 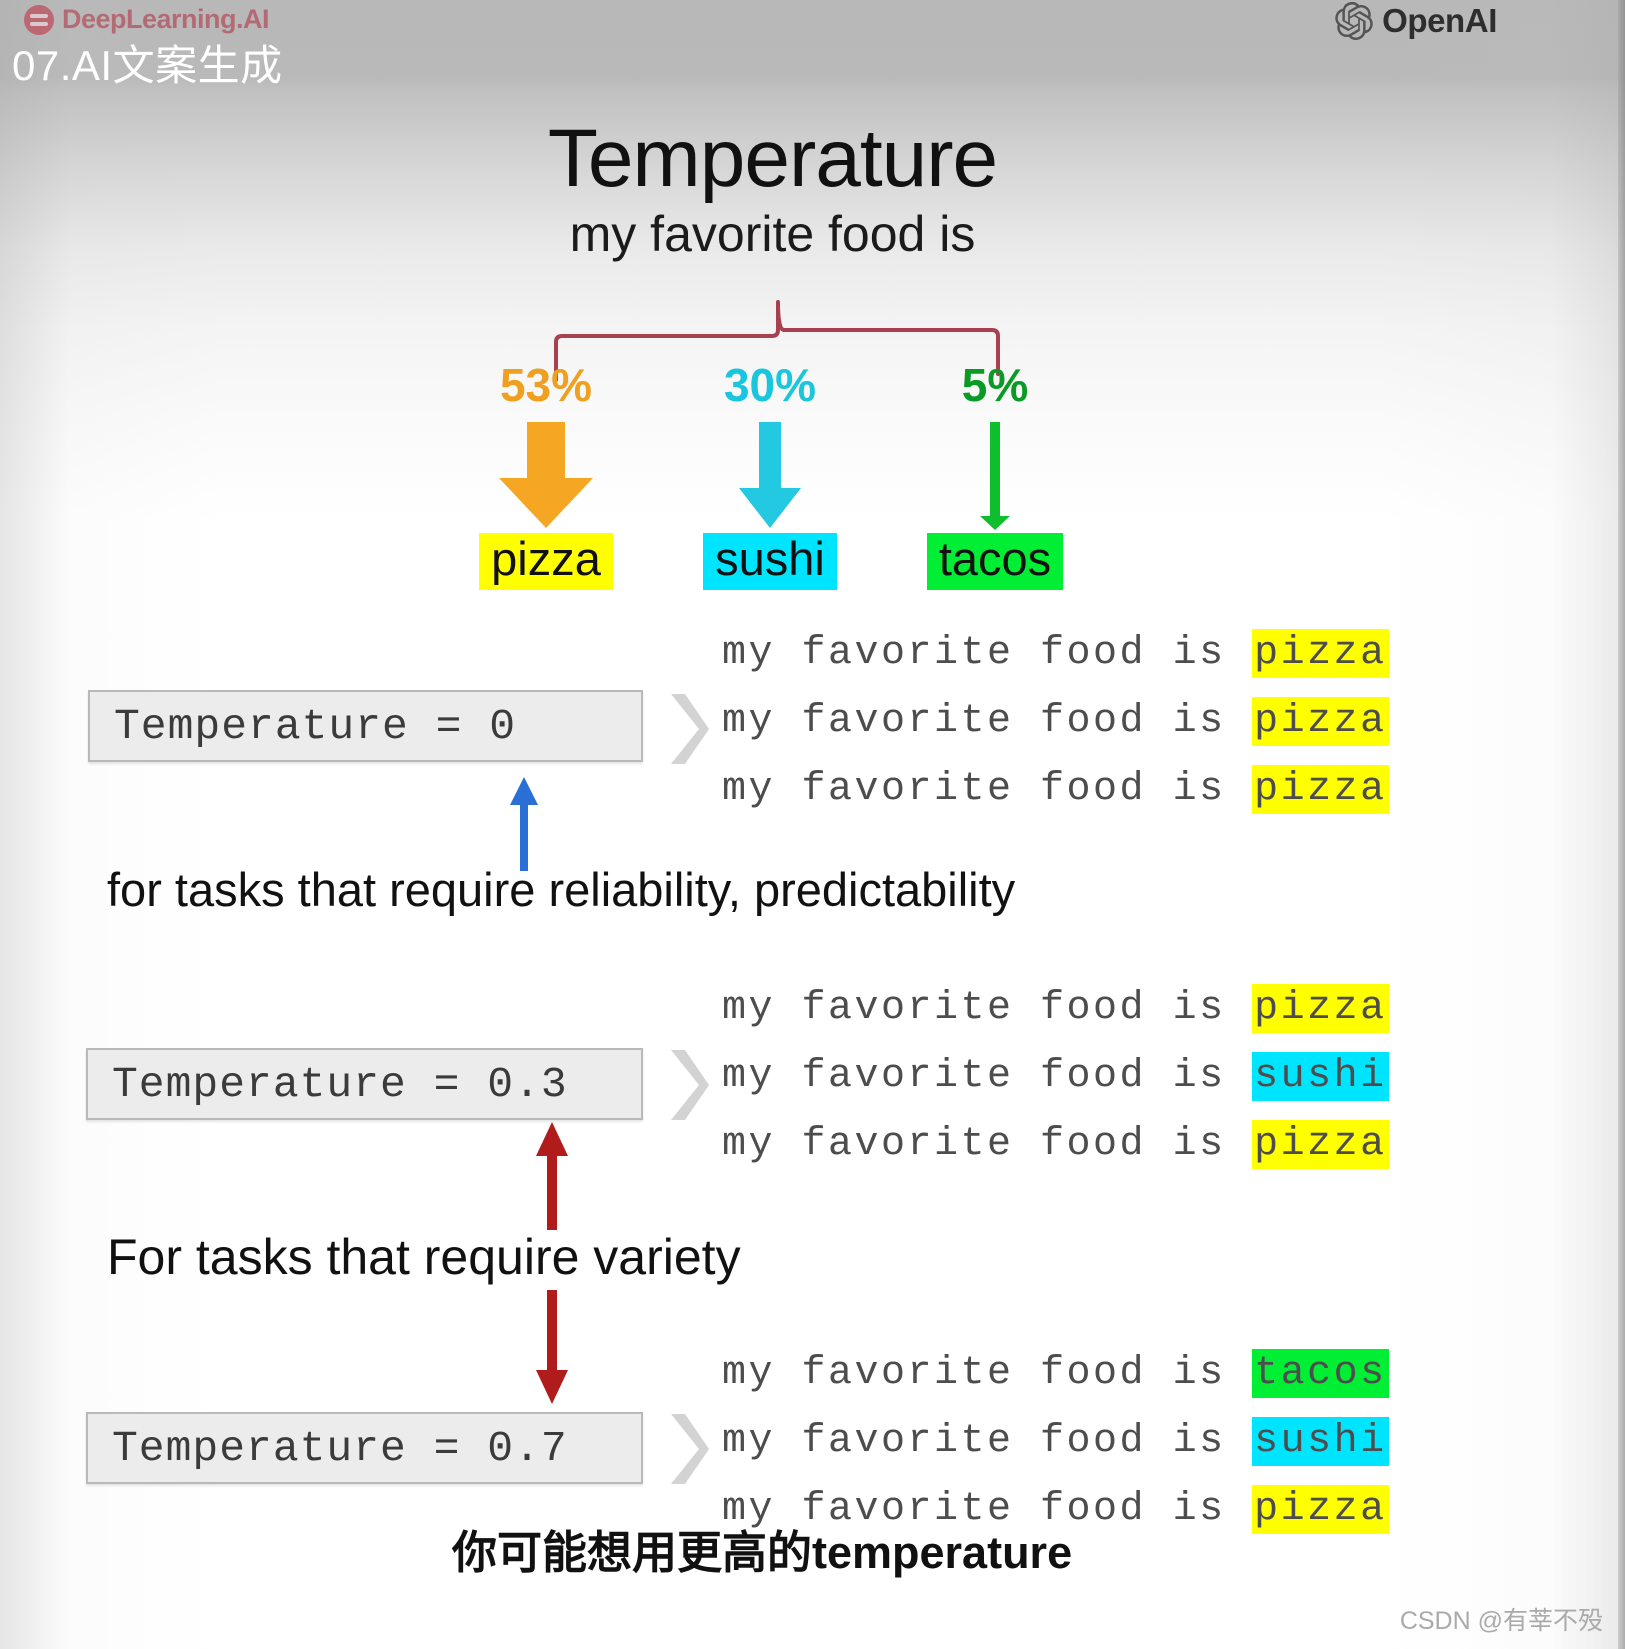 I want to click on token-chip-tacos: tacos, so click(x=995, y=561).